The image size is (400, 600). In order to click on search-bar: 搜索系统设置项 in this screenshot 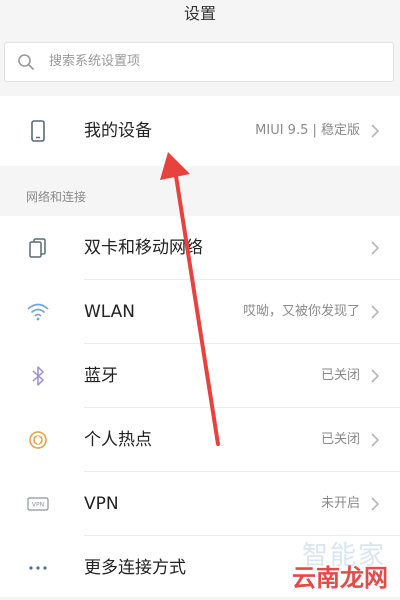, I will do `click(199, 62)`.